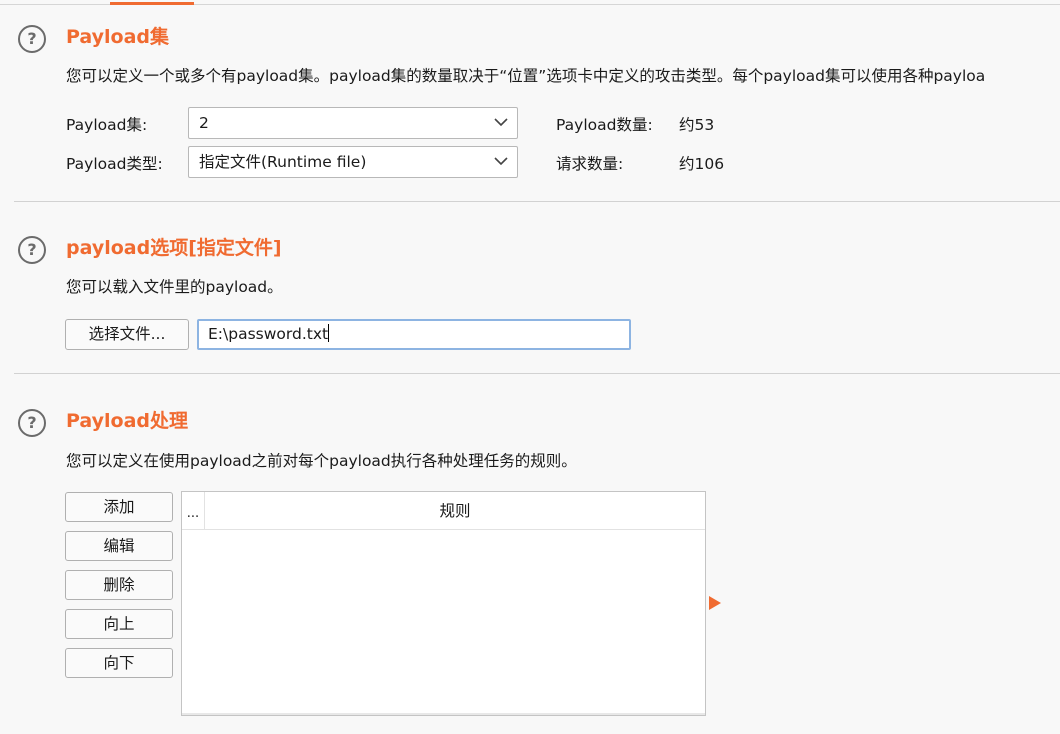 The height and width of the screenshot is (734, 1060). Describe the element at coordinates (127, 421) in the screenshot. I see `payload-processing-title: Payload处理` at that location.